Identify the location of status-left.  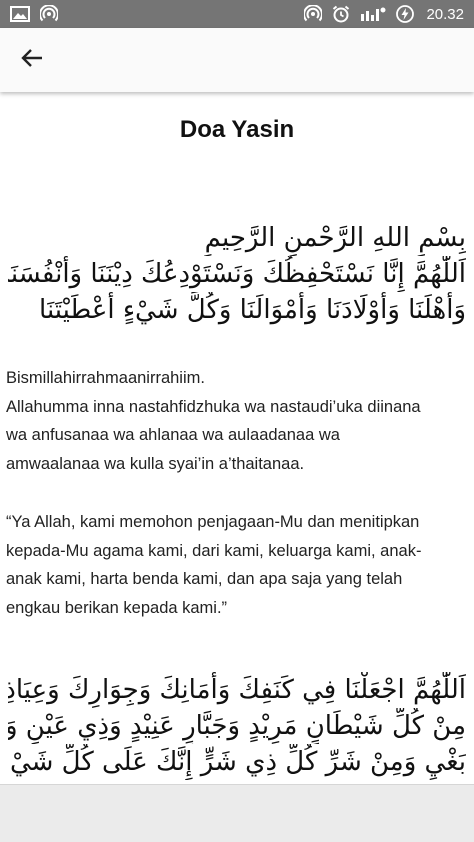
(34, 14).